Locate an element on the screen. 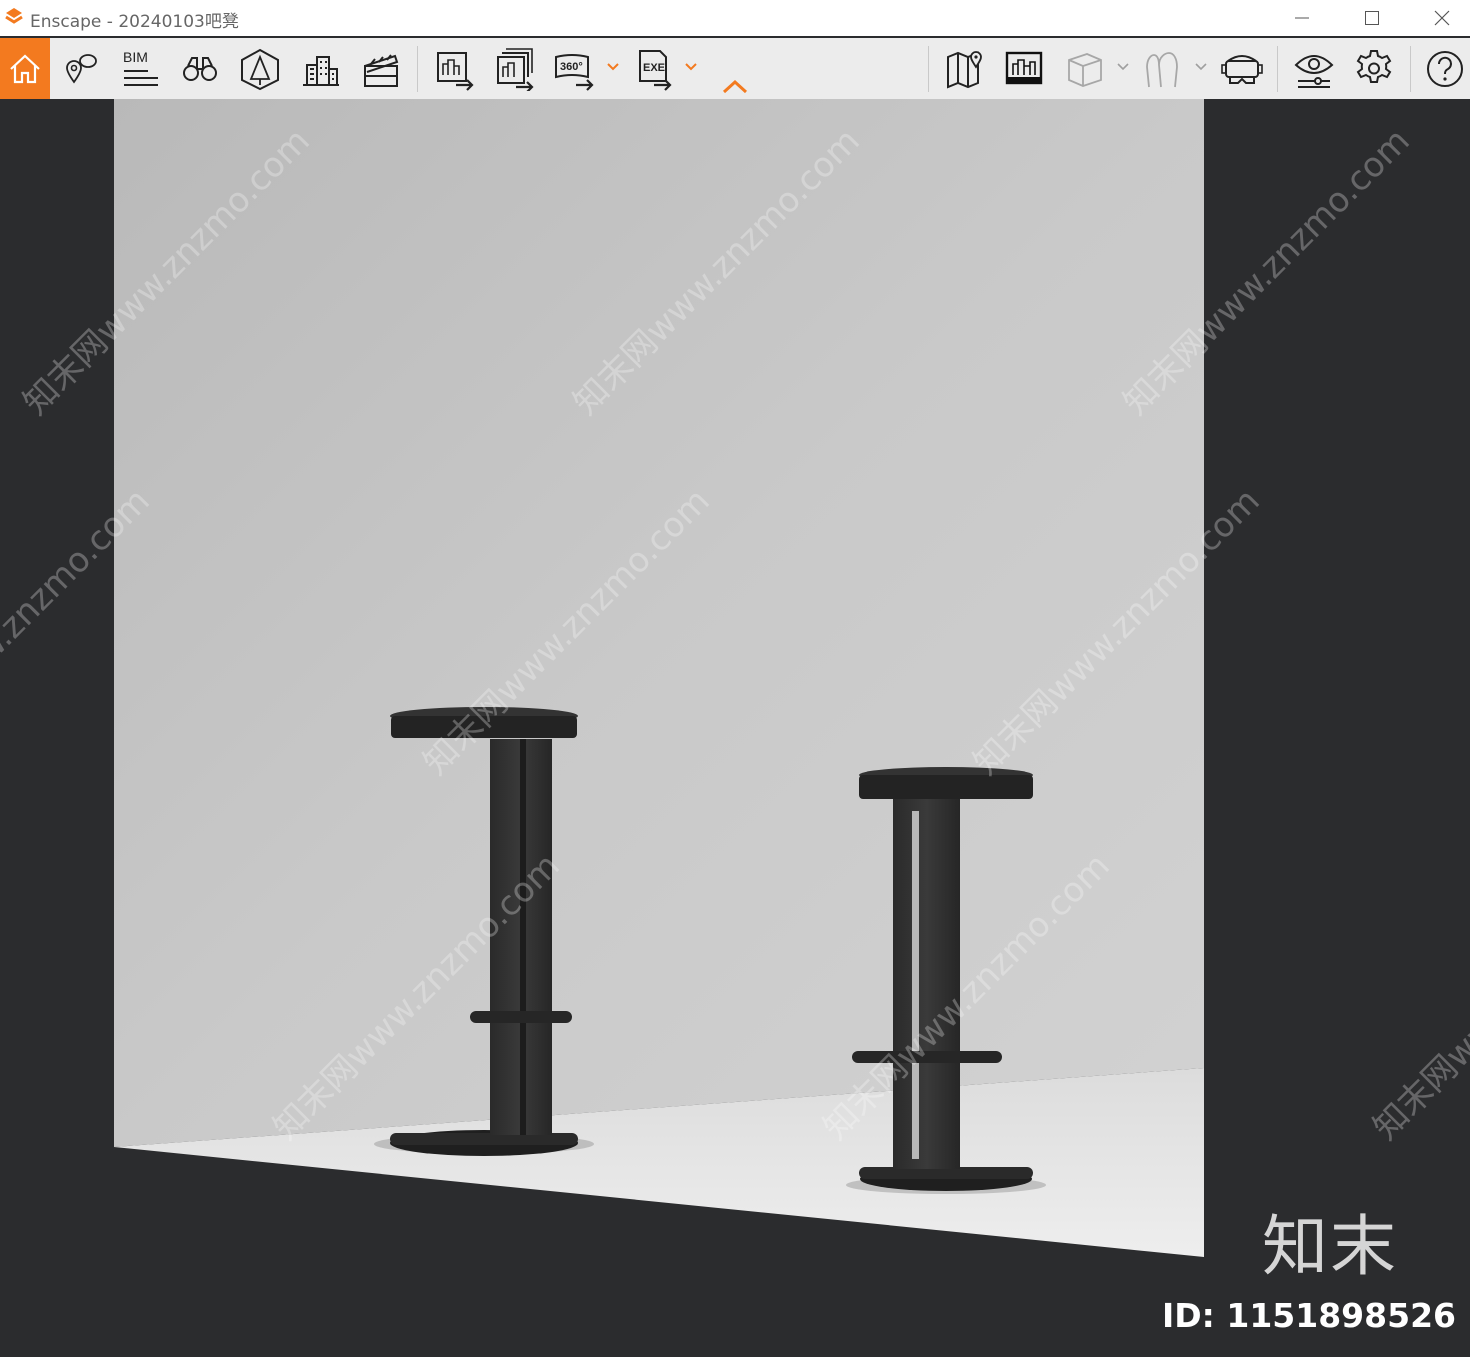 This screenshot has width=1470, height=1357. render-image-button is located at coordinates (454, 68).